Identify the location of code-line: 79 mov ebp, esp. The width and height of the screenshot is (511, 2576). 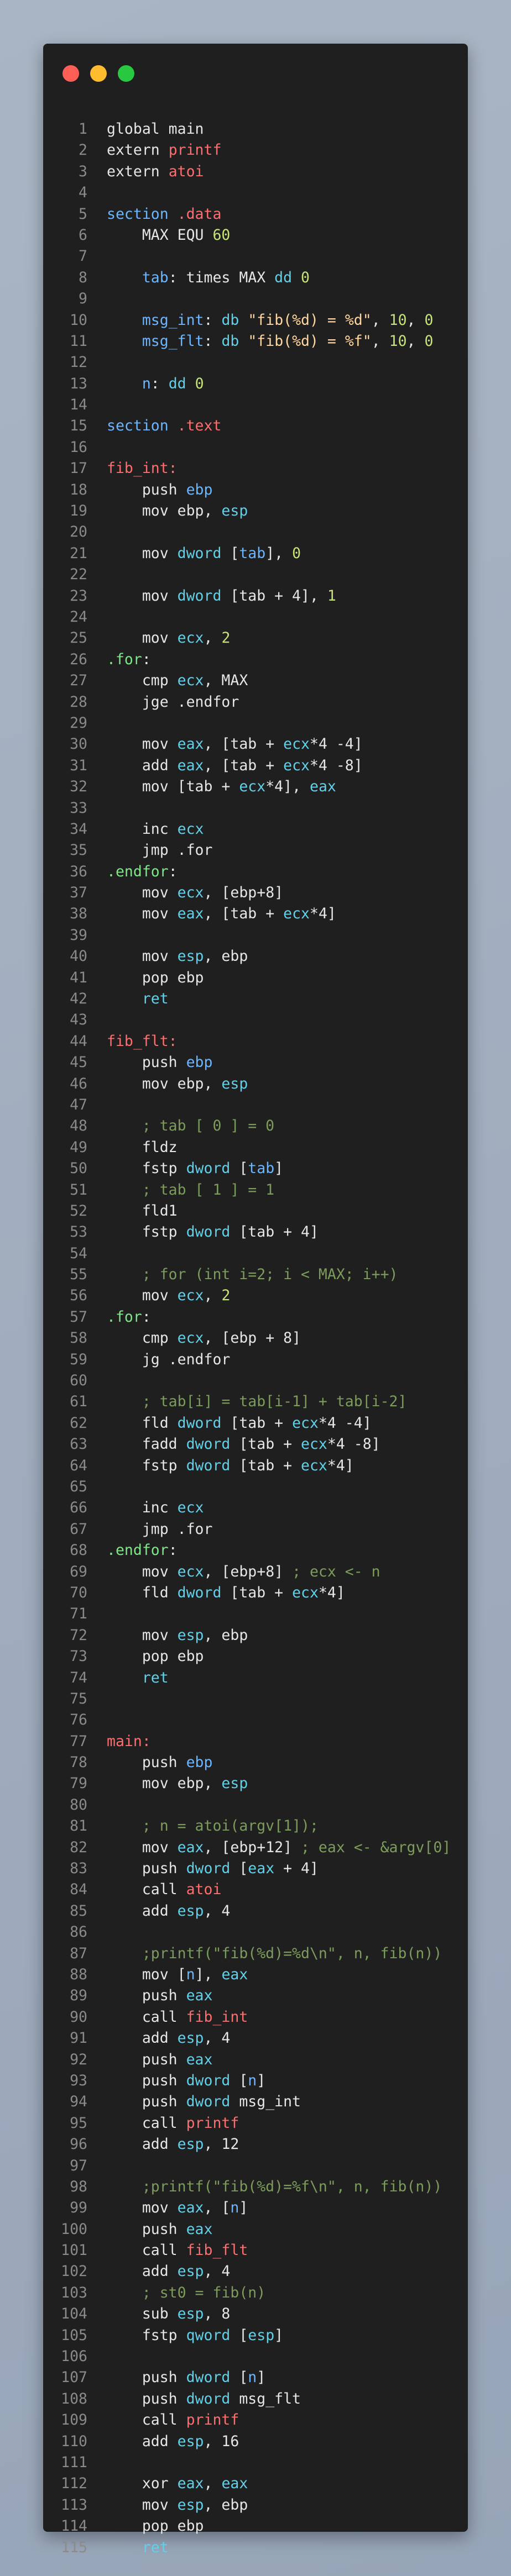
(255, 1783).